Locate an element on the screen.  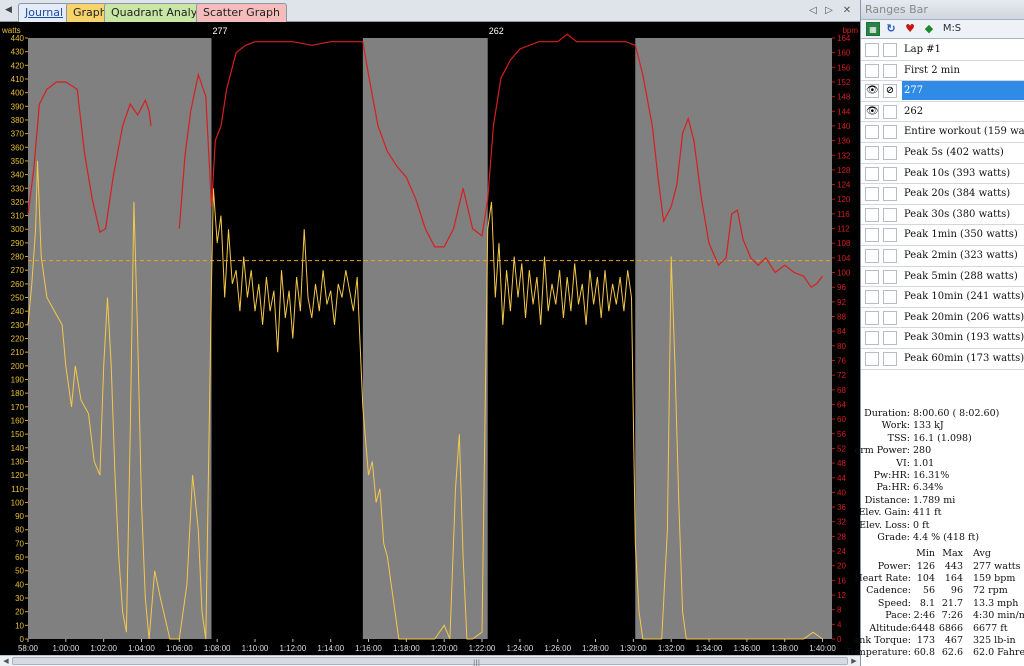
left-axis-tick-label: 320 is located at coordinates (18, 202).